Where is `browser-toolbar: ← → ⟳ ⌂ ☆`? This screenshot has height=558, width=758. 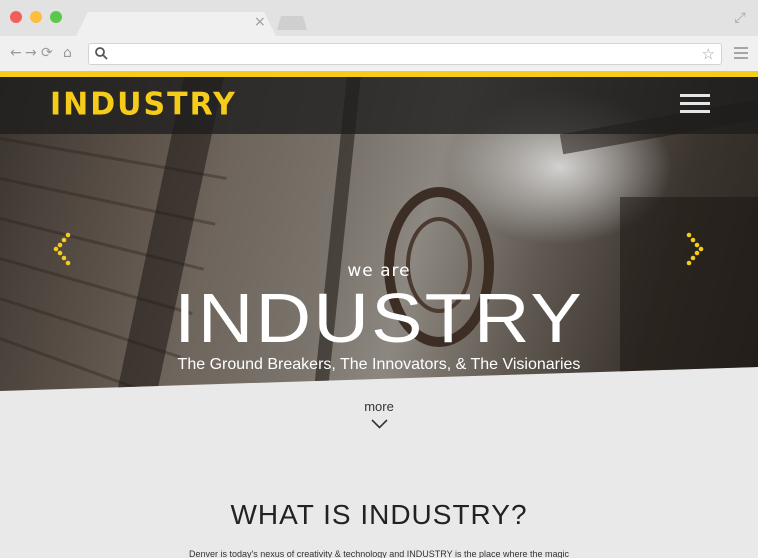 browser-toolbar: ← → ⟳ ⌂ ☆ is located at coordinates (379, 53).